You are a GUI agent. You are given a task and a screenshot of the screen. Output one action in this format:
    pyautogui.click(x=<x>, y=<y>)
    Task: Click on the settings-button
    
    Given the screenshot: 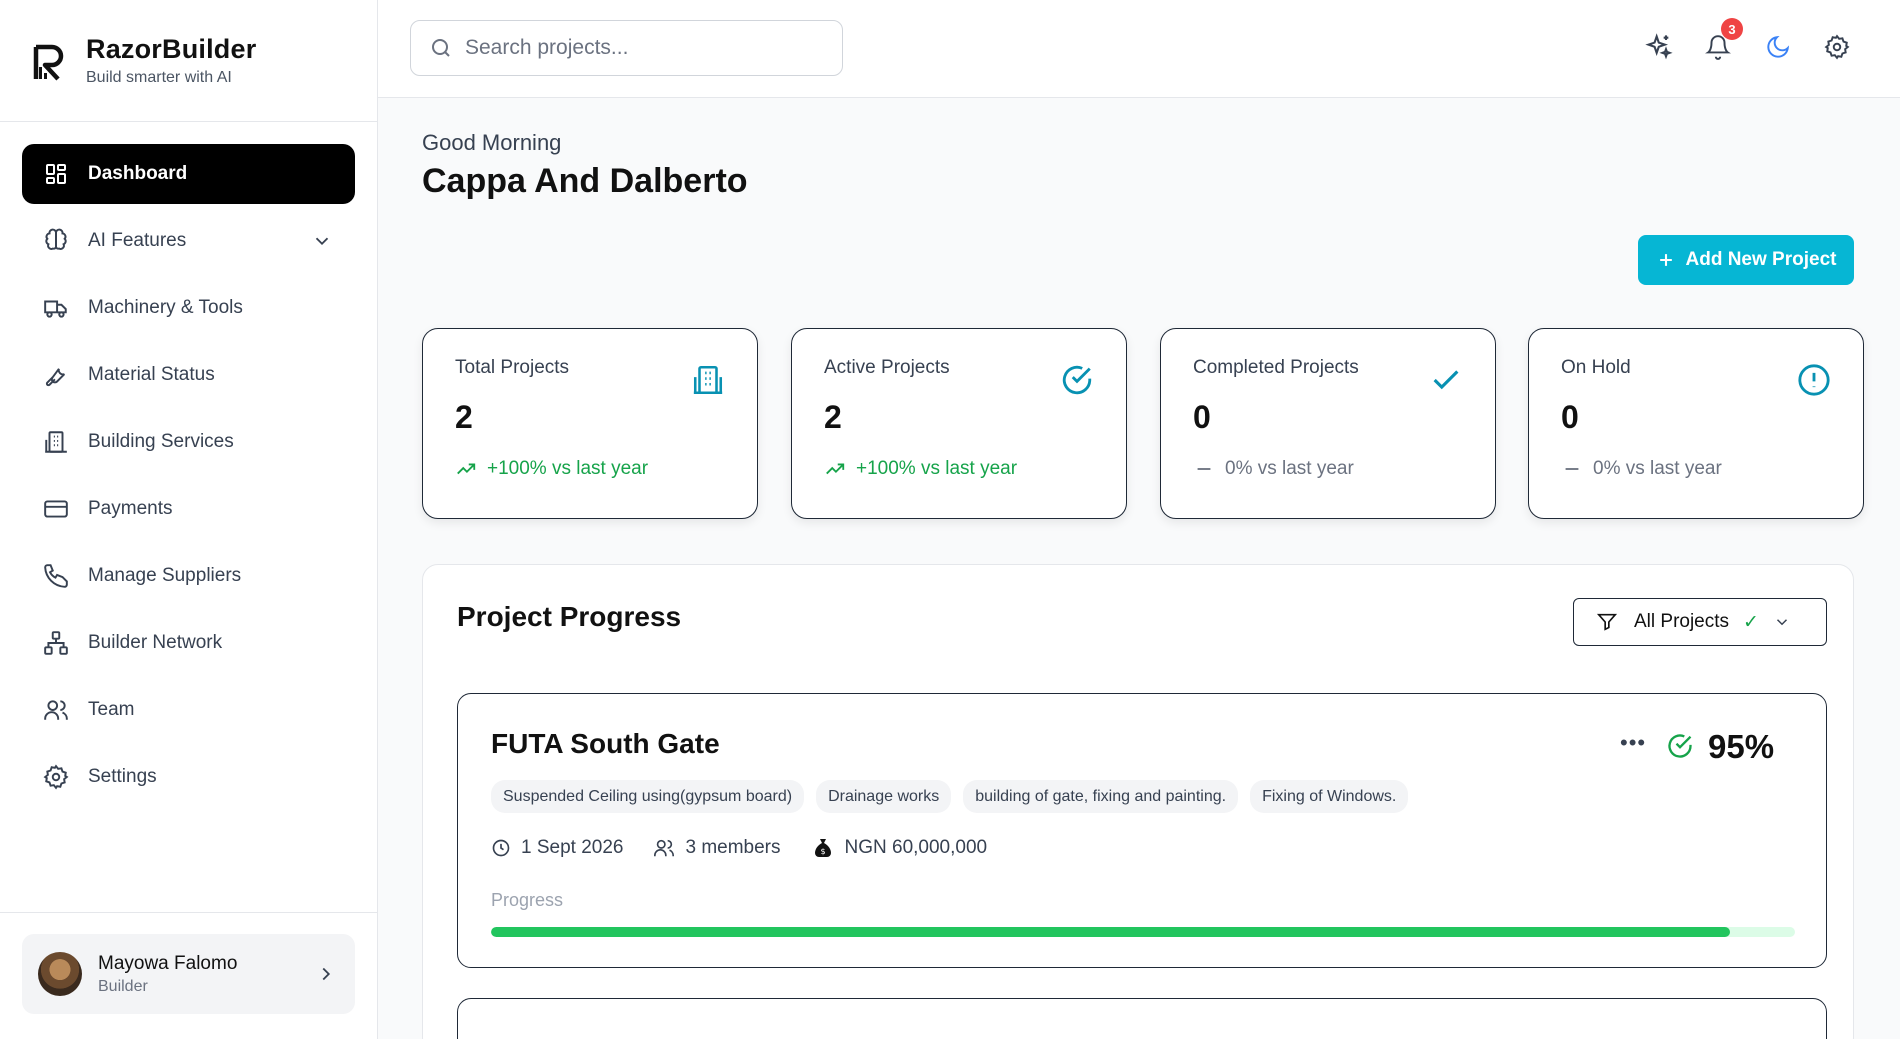 What is the action you would take?
    pyautogui.click(x=1837, y=47)
    